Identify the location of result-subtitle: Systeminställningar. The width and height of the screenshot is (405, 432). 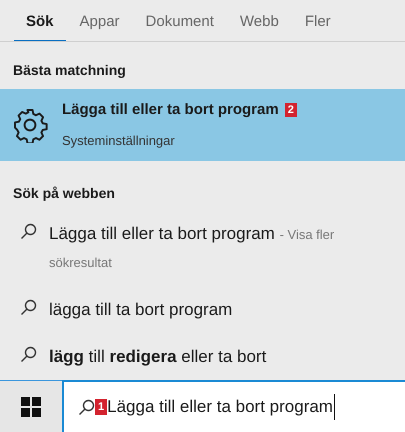
(119, 141).